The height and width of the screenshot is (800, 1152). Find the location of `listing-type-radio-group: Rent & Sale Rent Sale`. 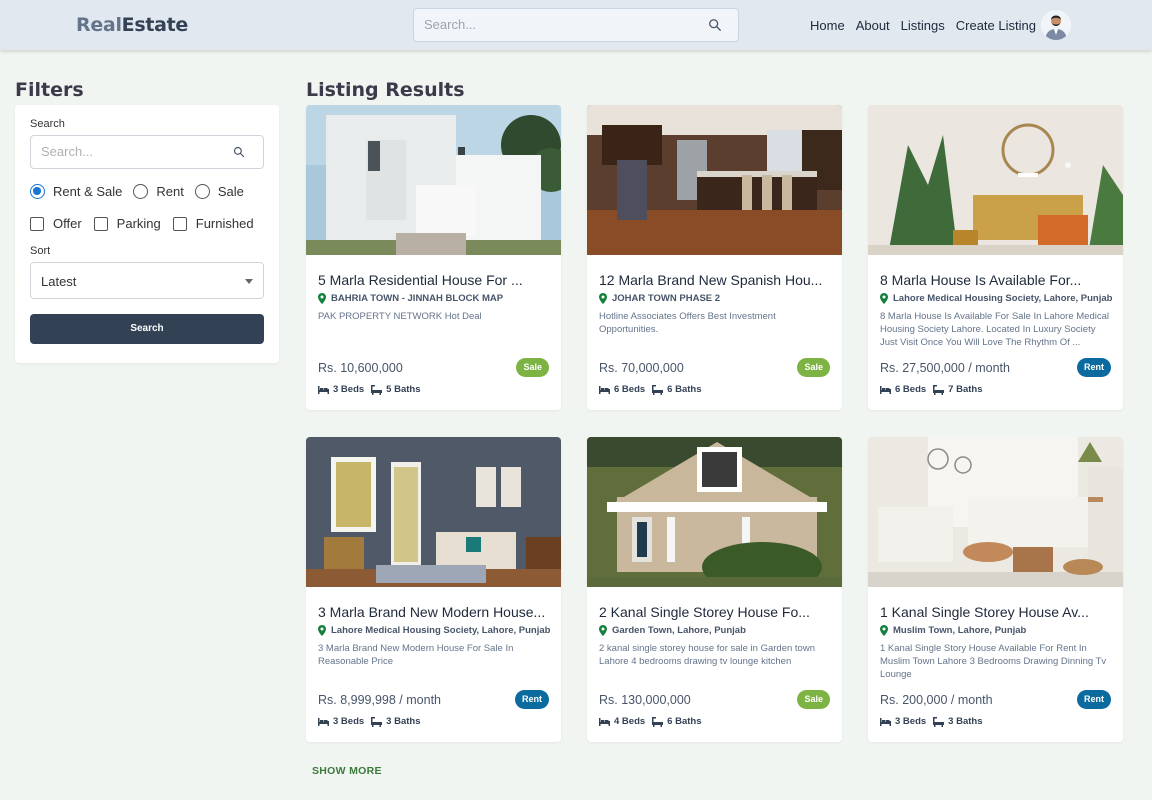

listing-type-radio-group: Rent & Sale Rent Sale is located at coordinates (142, 191).